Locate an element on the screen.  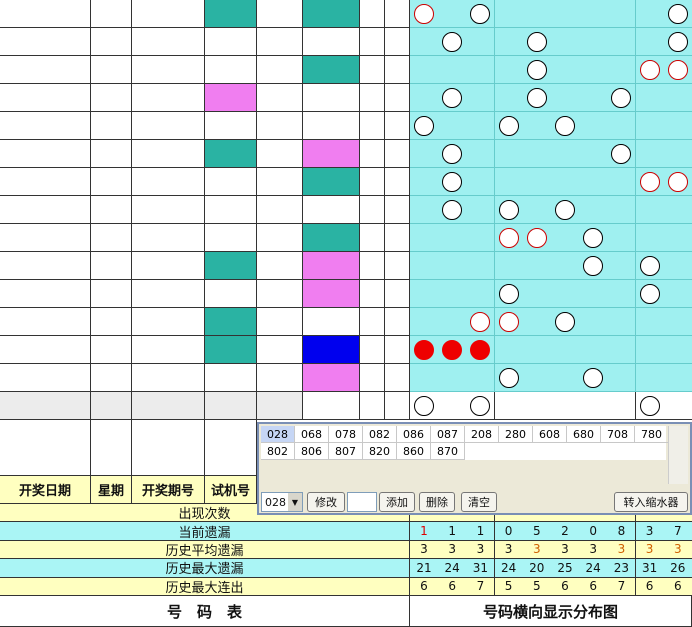
combo-cell: 802 is located at coordinates (278, 451).